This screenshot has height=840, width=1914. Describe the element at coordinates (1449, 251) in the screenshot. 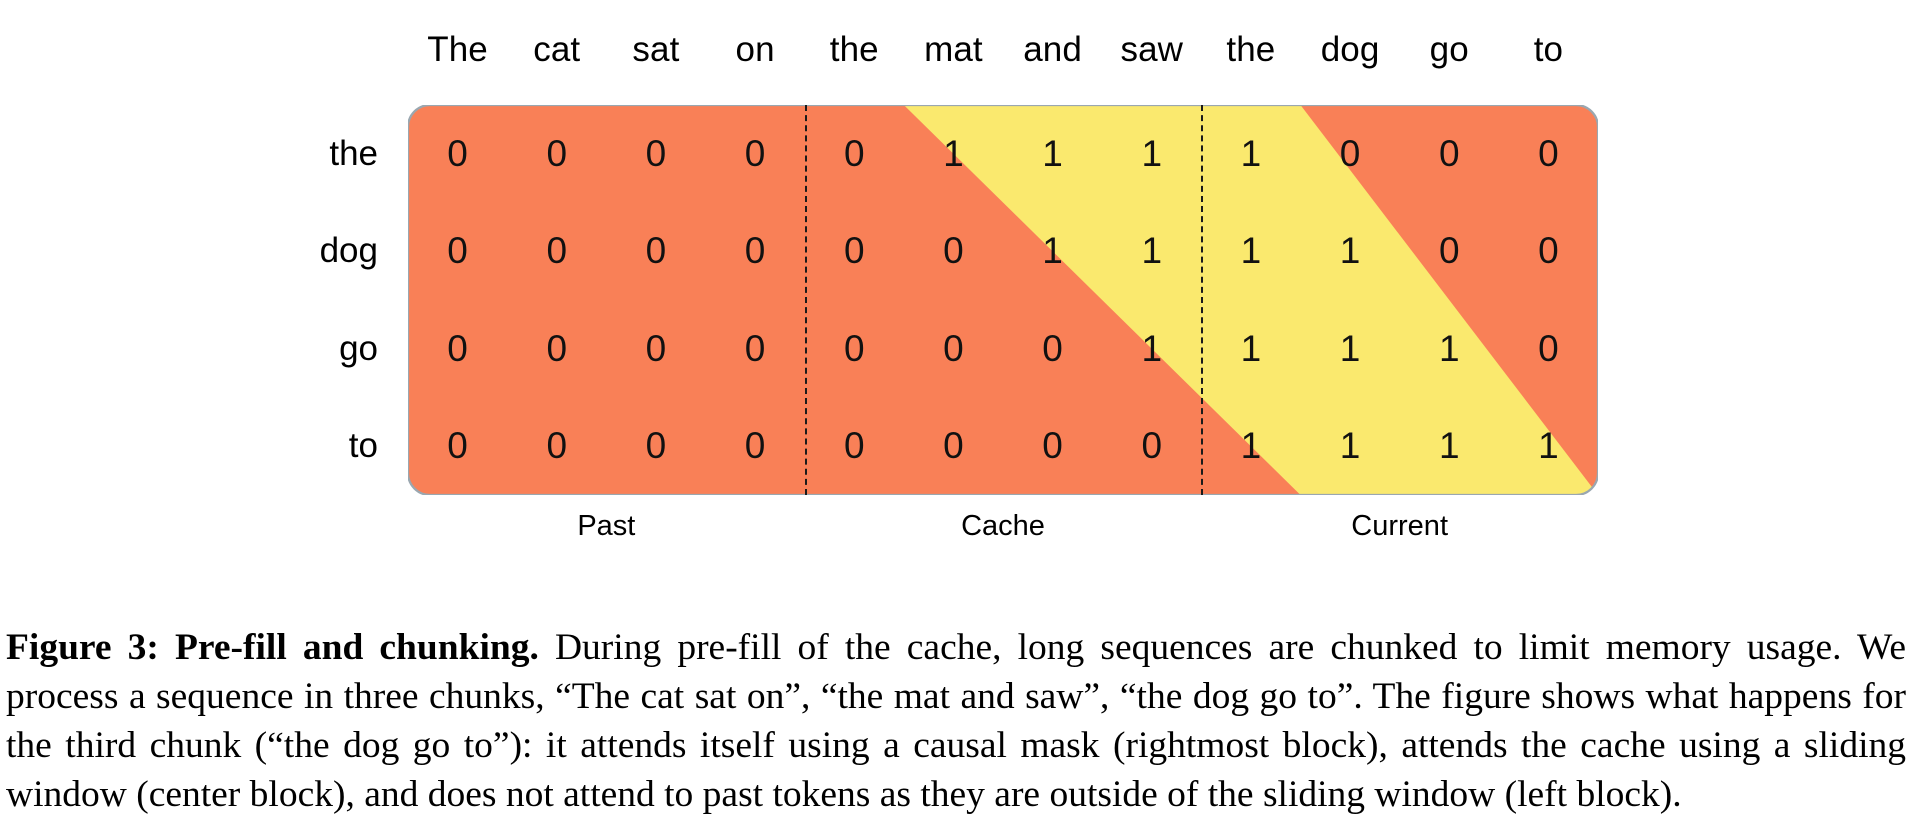

I see `mask-cell-r1-c10: 0` at that location.